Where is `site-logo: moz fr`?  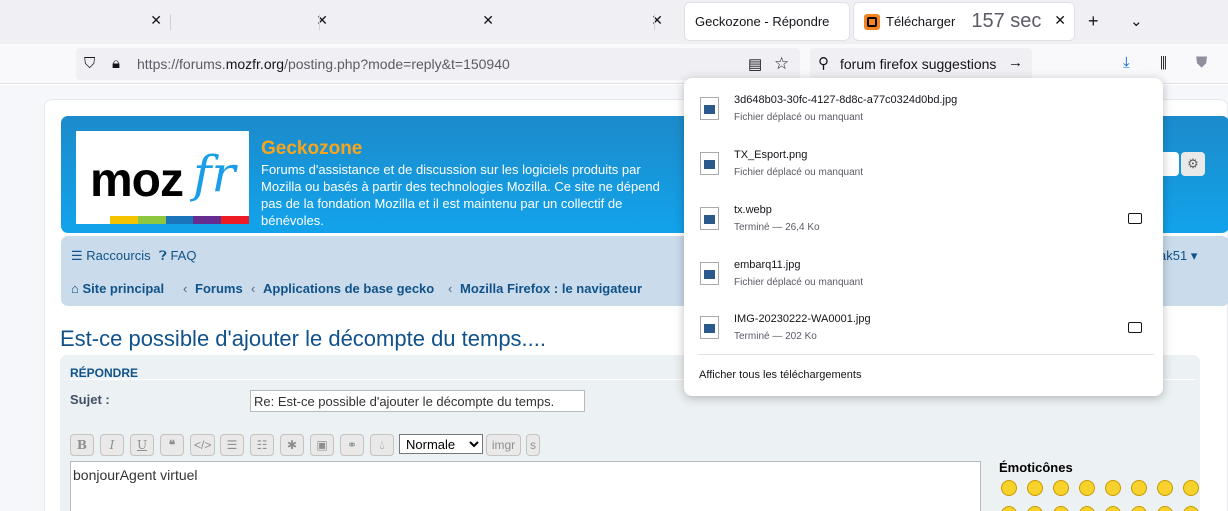 site-logo: moz fr is located at coordinates (162, 177).